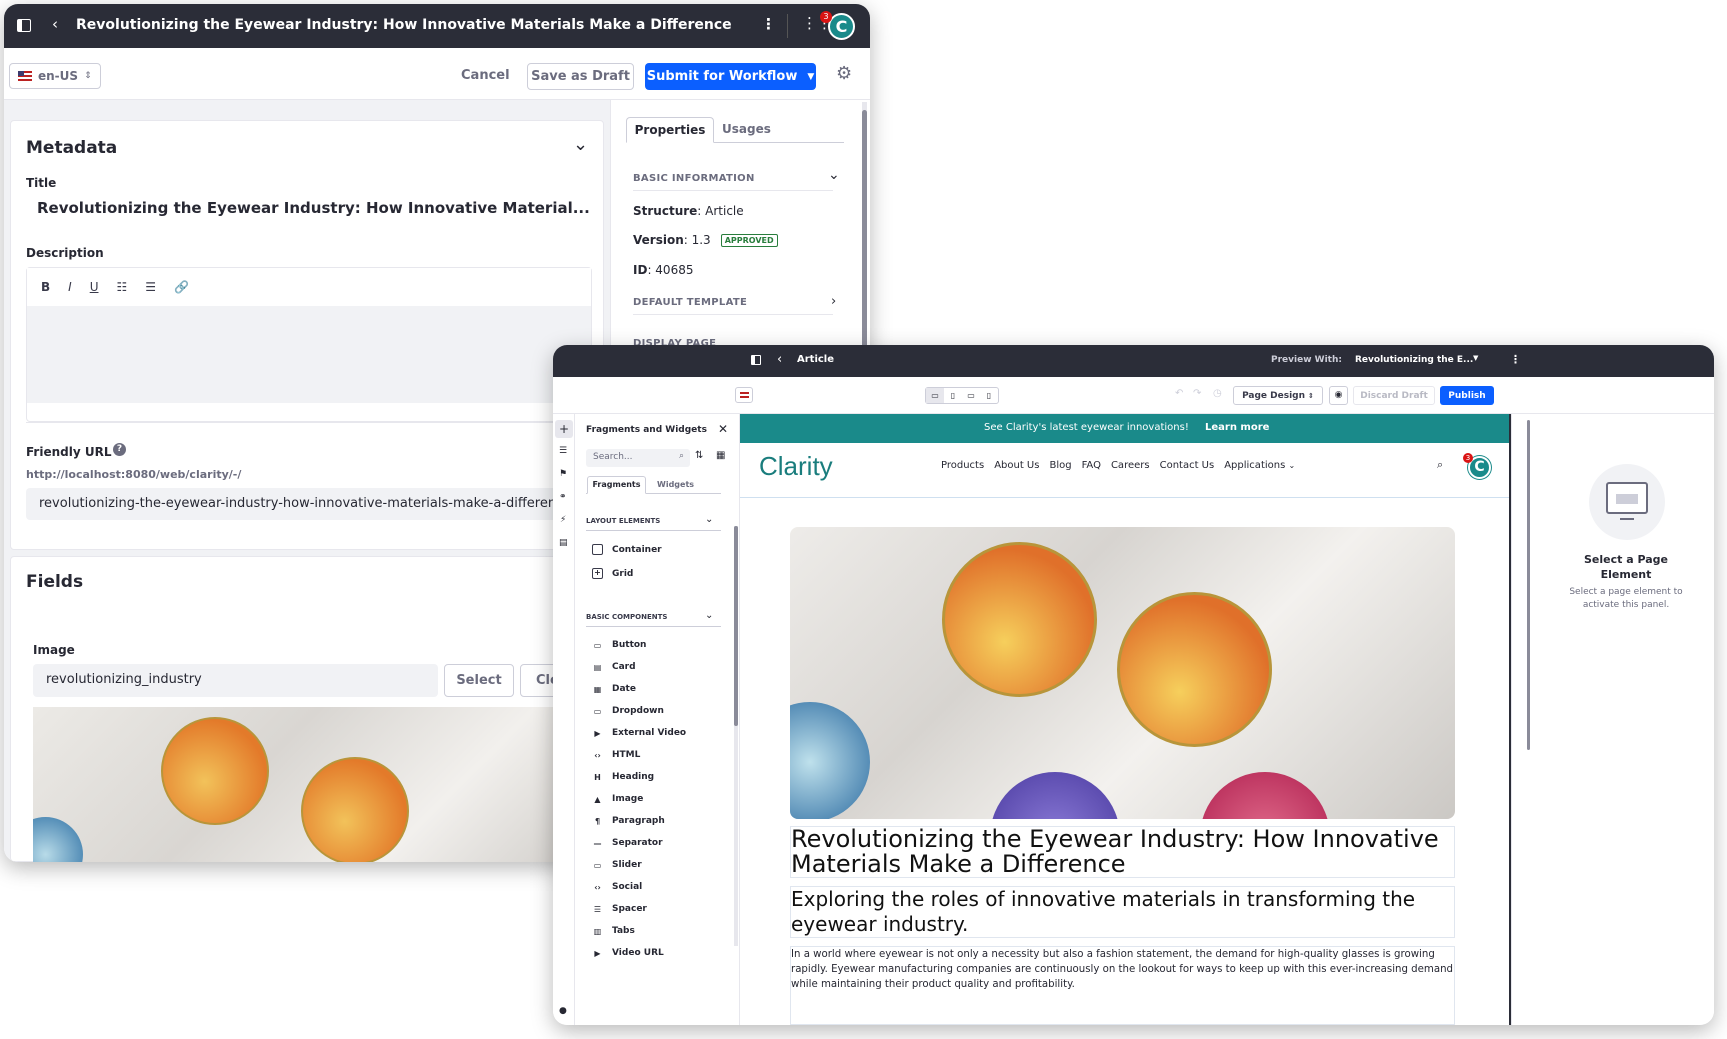  What do you see at coordinates (616, 485) in the screenshot?
I see `tab-fragments: Fragments` at bounding box center [616, 485].